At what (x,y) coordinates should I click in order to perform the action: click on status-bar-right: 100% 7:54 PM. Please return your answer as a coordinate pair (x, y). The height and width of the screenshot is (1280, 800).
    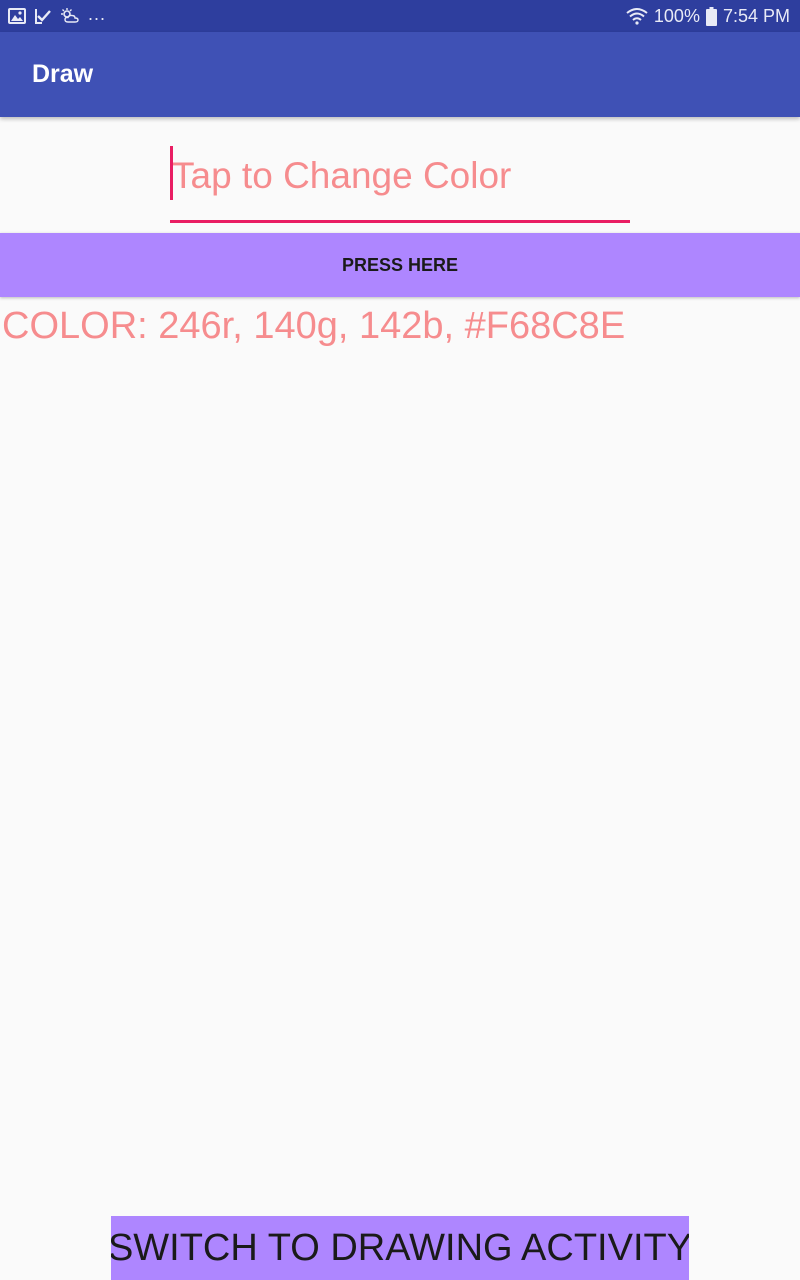
    Looking at the image, I should click on (708, 16).